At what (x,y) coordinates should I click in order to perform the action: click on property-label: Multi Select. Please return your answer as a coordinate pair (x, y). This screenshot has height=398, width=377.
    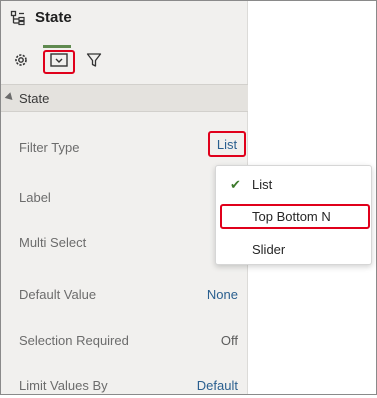
    Looking at the image, I should click on (53, 242).